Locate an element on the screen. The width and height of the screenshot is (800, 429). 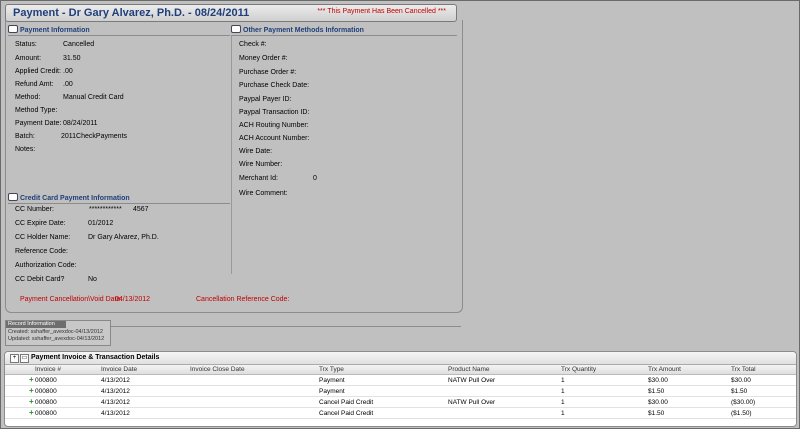
cc-debit-label: CC Debit Card? is located at coordinates (40, 279).